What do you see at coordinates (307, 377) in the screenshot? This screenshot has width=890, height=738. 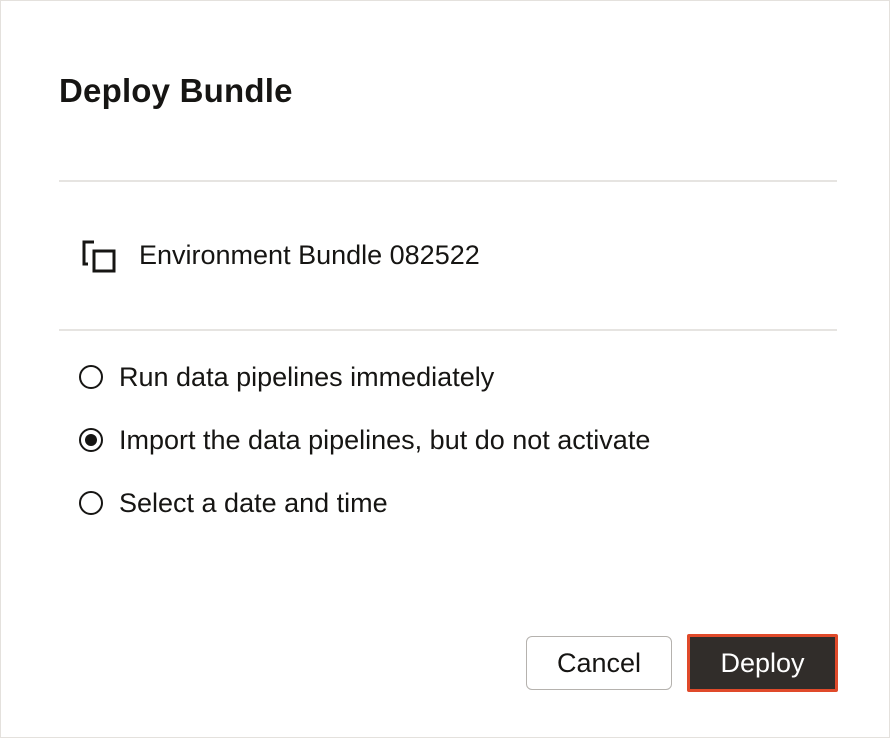 I see `option-label: Run data pipelines immediately` at bounding box center [307, 377].